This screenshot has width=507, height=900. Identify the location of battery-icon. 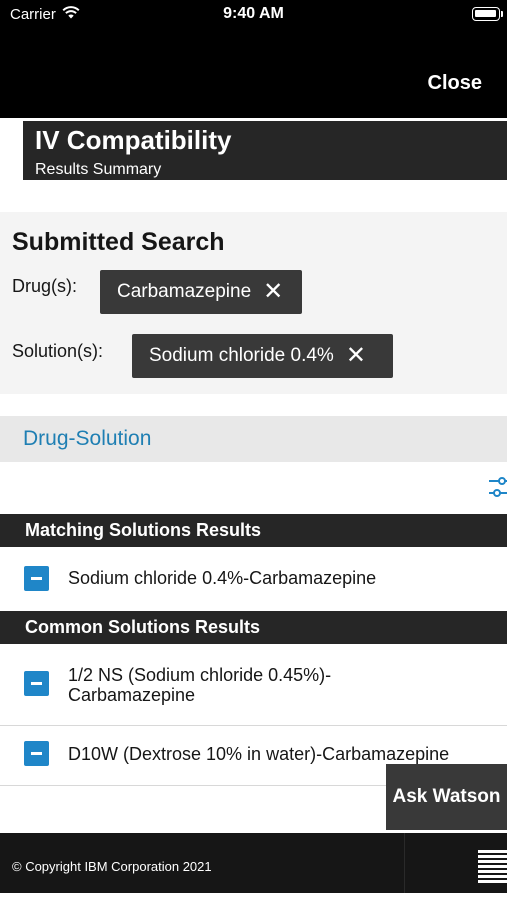
(486, 14).